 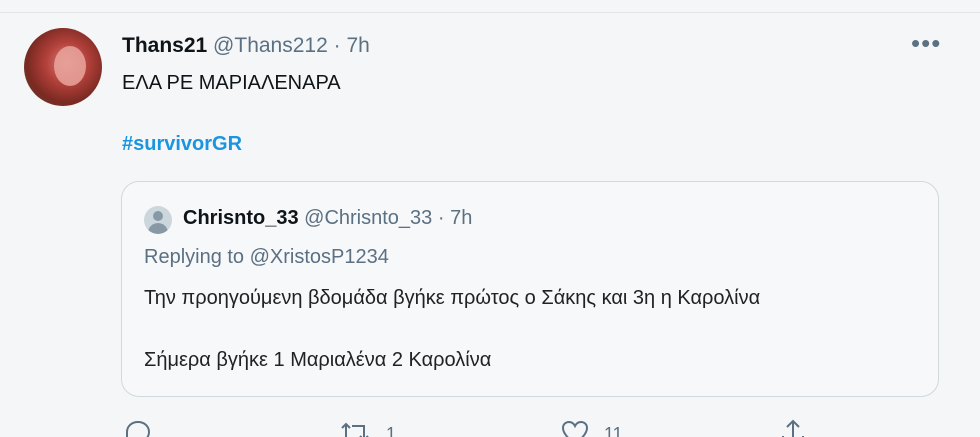 What do you see at coordinates (368, 218) in the screenshot?
I see `quoted-user-handle: @Chrisnto_33` at bounding box center [368, 218].